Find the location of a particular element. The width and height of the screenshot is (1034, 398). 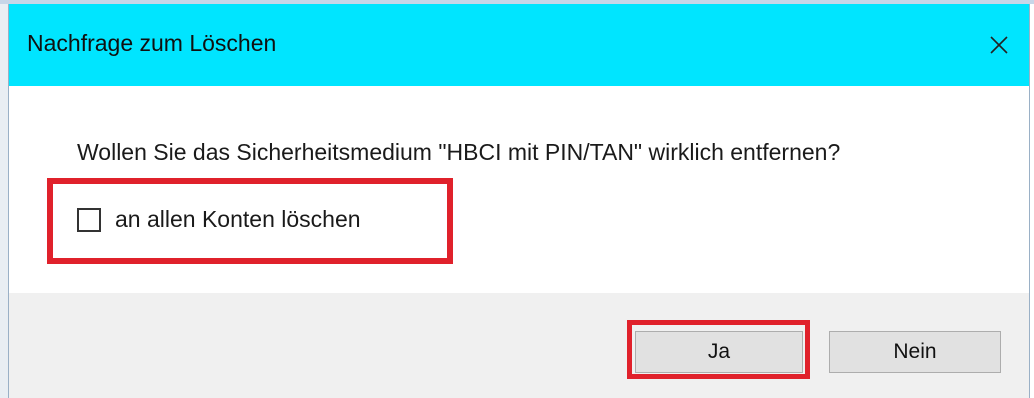

delete-all-accounts-option: an allen Konten löschen is located at coordinates (219, 219).